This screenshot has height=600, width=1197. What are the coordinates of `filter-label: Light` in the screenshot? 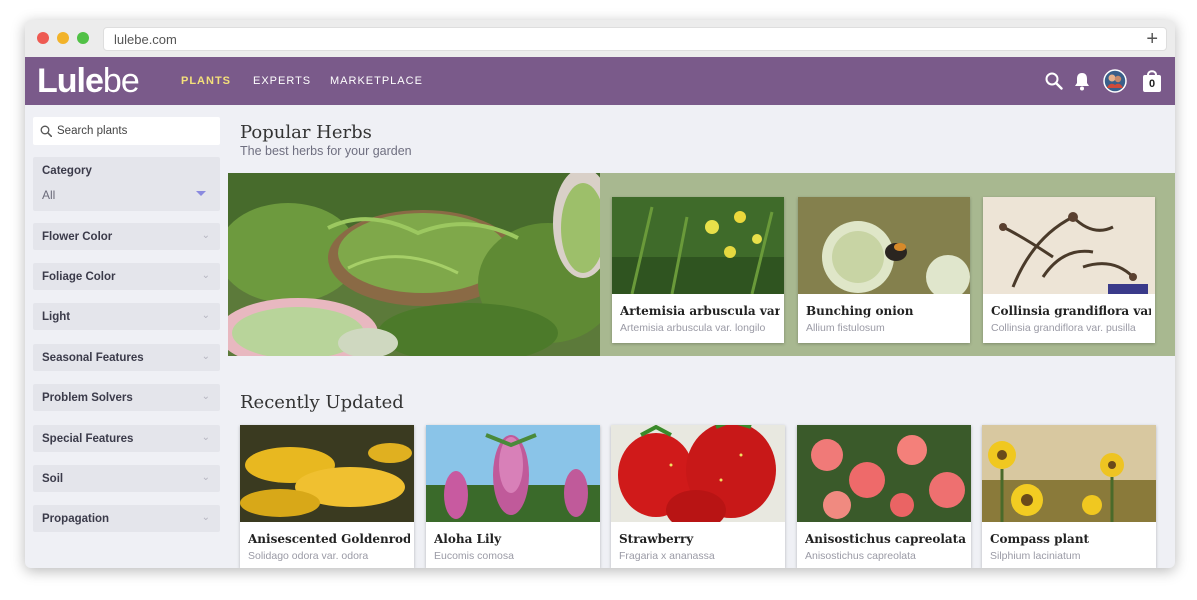 It's located at (56, 317).